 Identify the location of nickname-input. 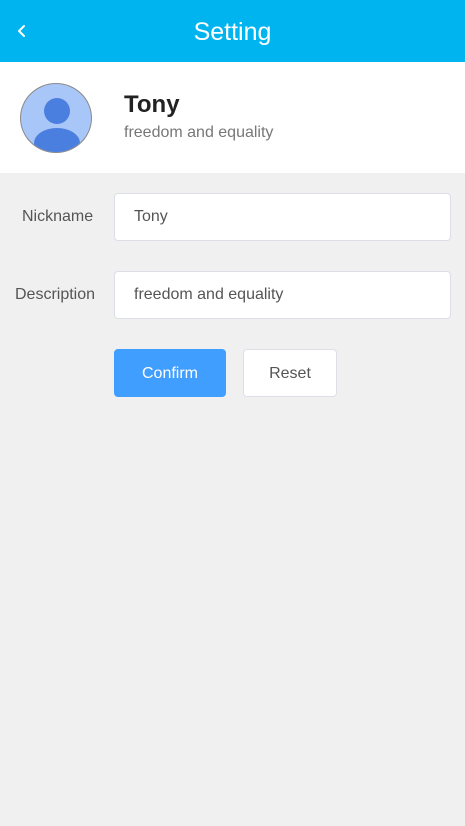
(282, 217).